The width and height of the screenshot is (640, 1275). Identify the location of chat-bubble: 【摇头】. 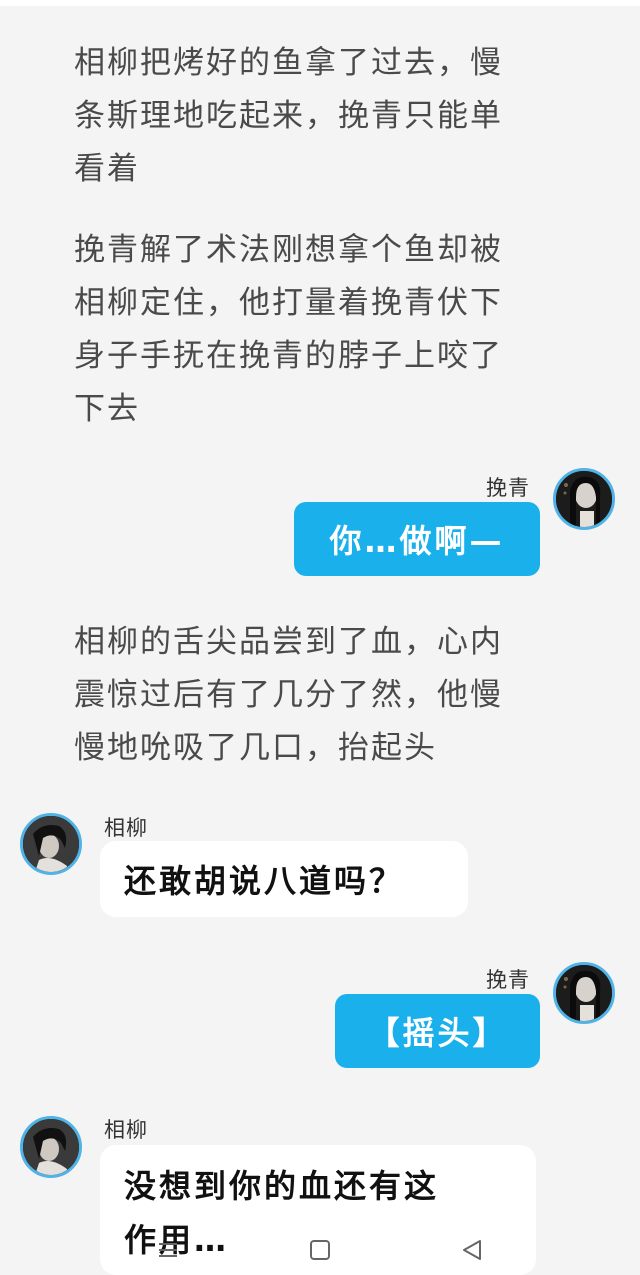
(437, 1031).